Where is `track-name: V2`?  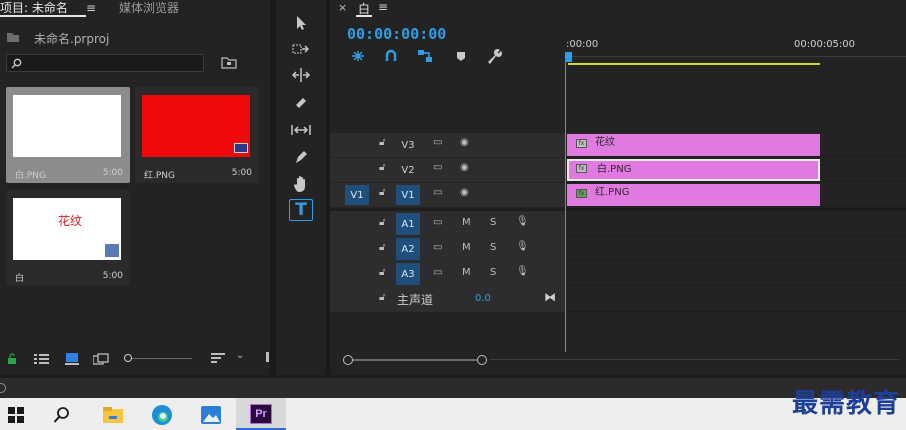
track-name: V2 is located at coordinates (408, 170).